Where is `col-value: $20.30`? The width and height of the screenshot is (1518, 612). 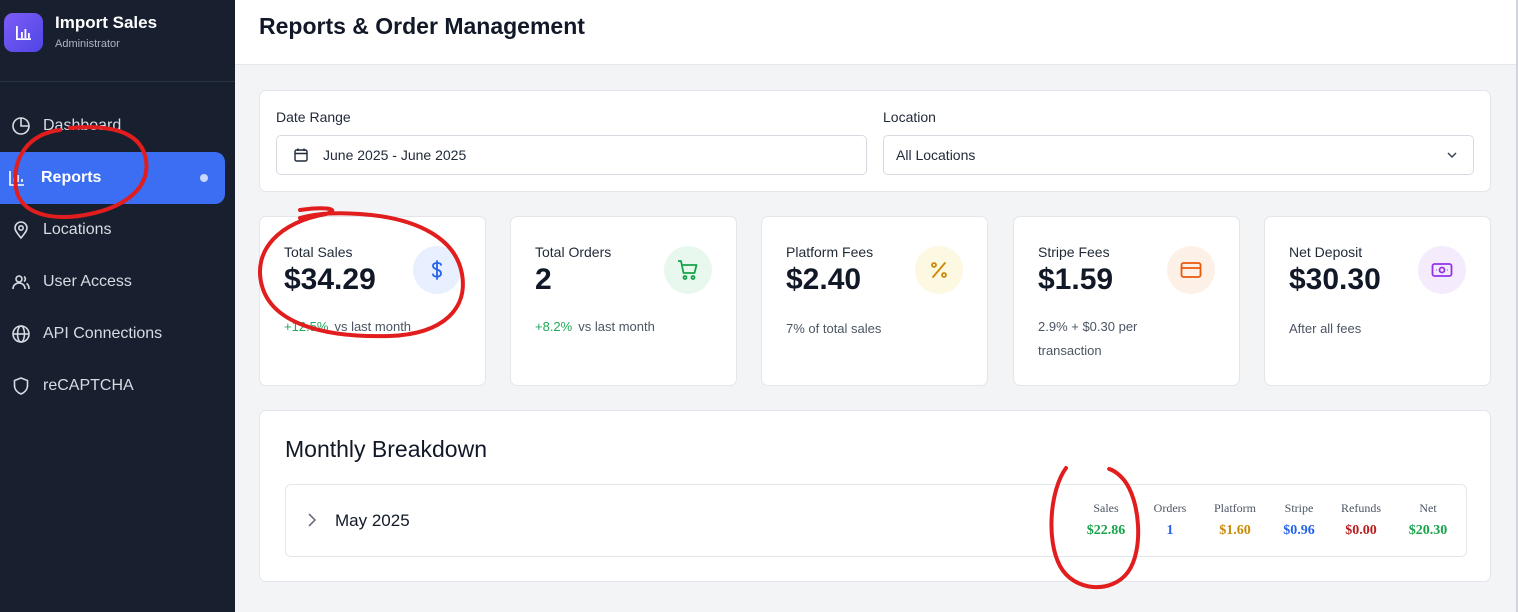
col-value: $20.30 is located at coordinates (1428, 530).